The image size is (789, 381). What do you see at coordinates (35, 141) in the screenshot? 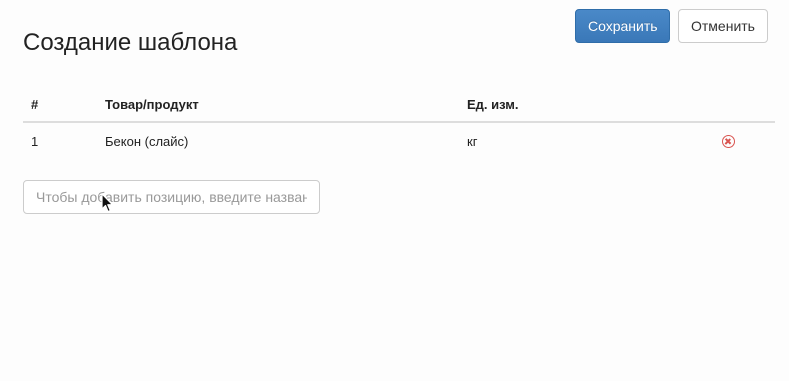
I see `row-number: 1` at bounding box center [35, 141].